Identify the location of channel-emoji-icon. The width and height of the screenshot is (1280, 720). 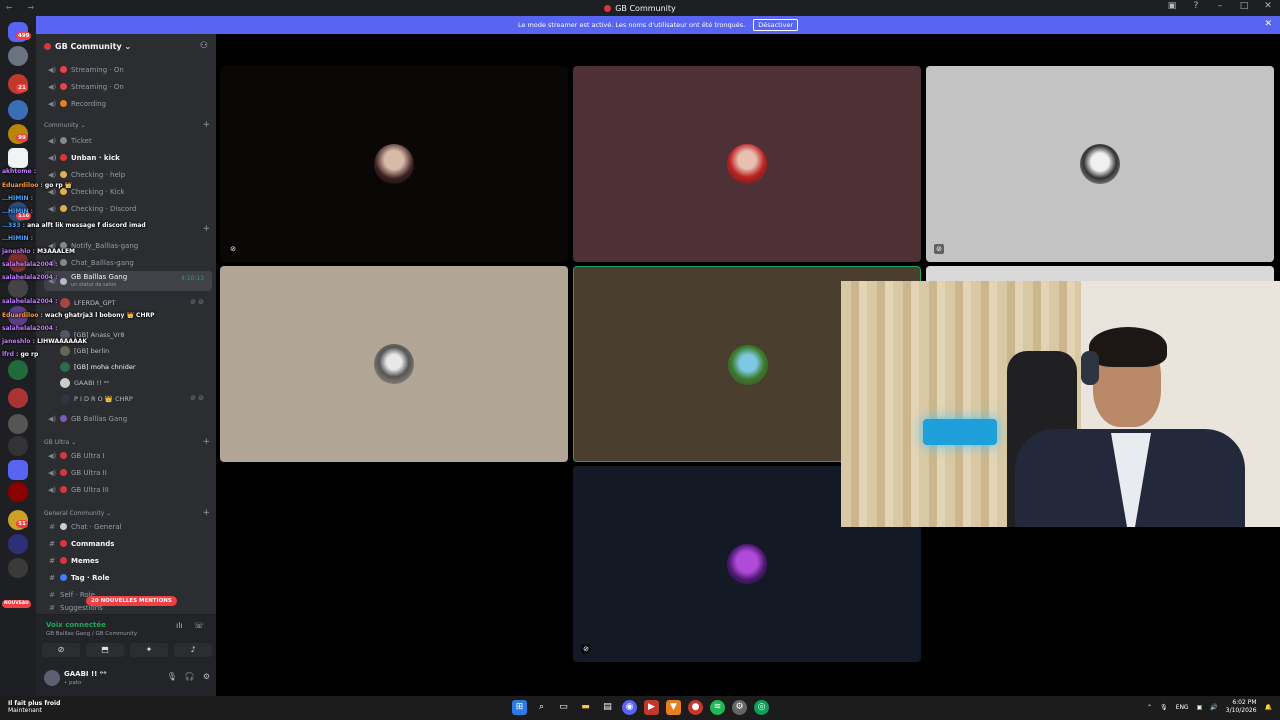
(63, 86).